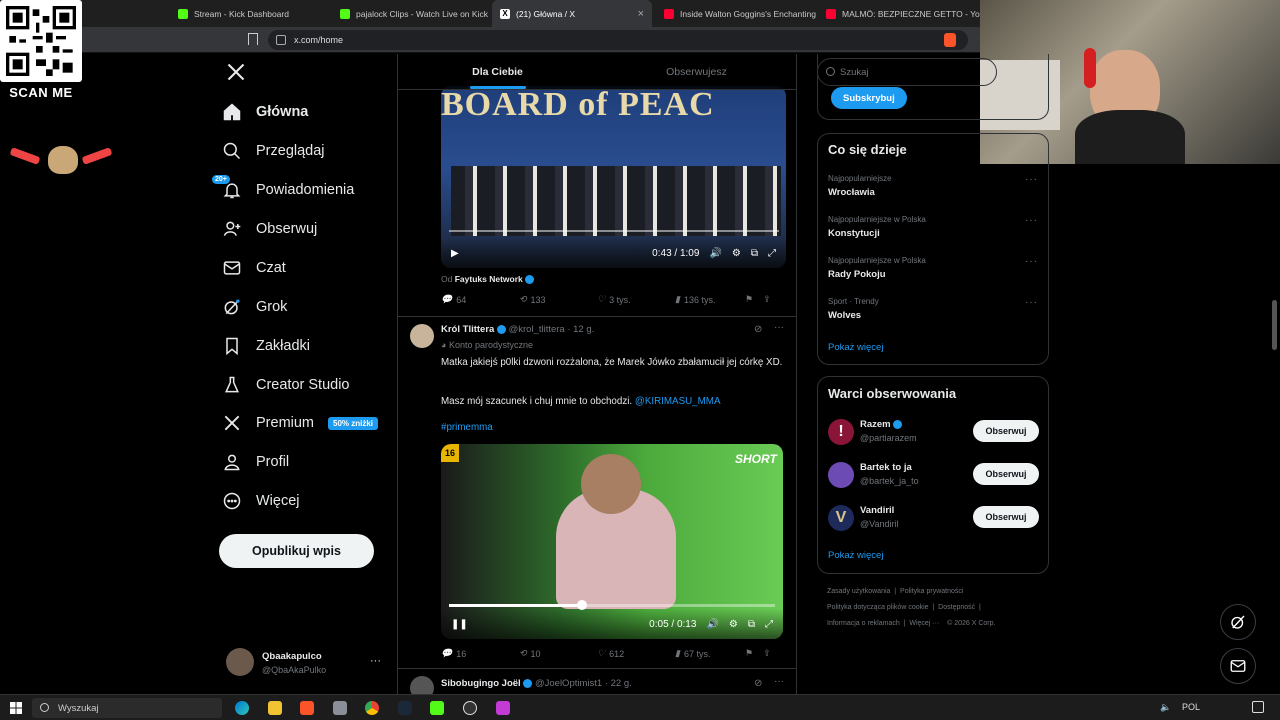  What do you see at coordinates (636, 299) in the screenshot?
I see `like-button: ♡ 3 tys.` at bounding box center [636, 299].